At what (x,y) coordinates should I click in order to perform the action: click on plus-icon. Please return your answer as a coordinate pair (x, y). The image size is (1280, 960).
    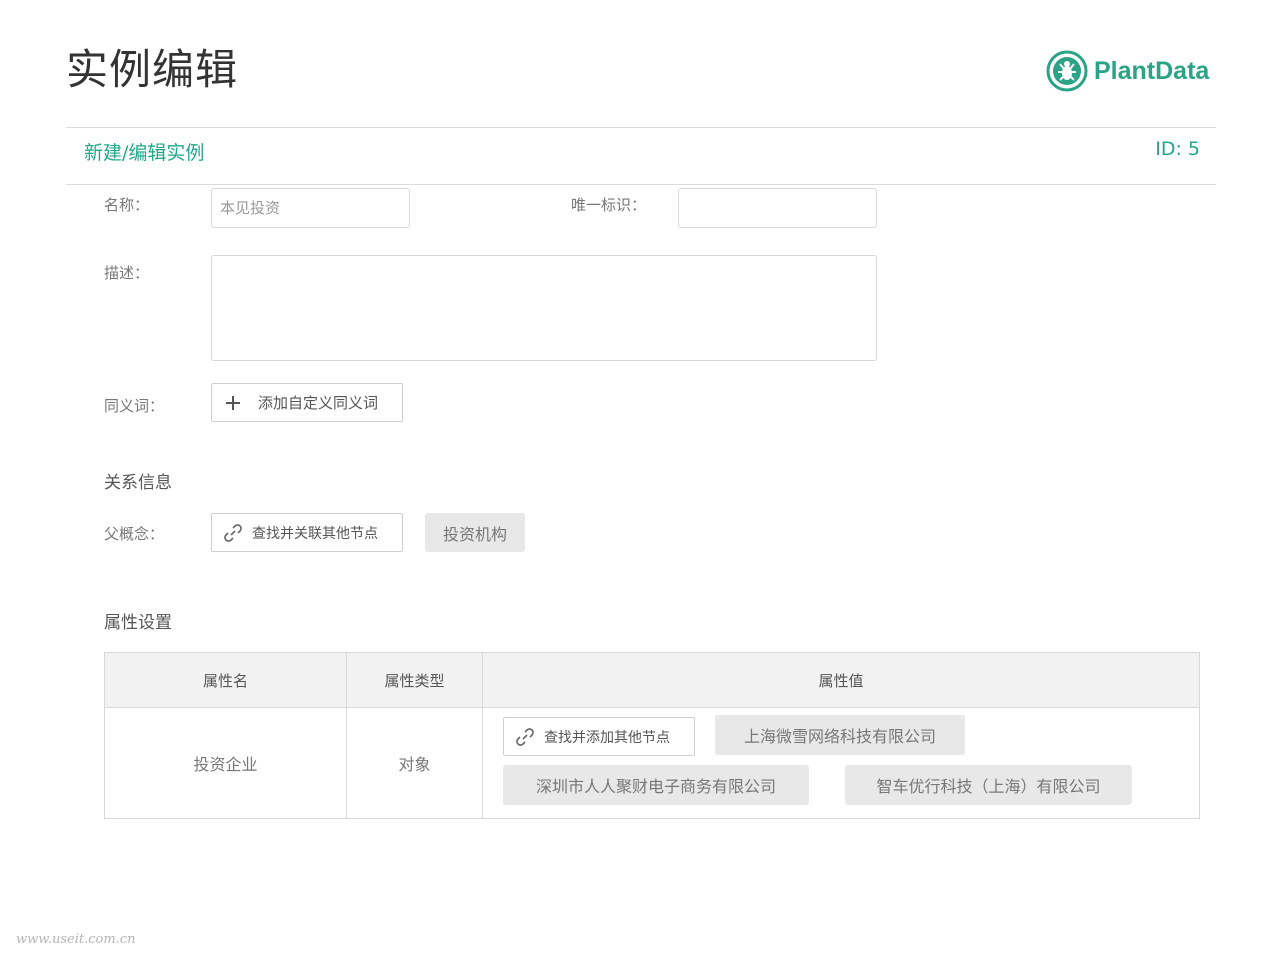
    Looking at the image, I should click on (233, 402).